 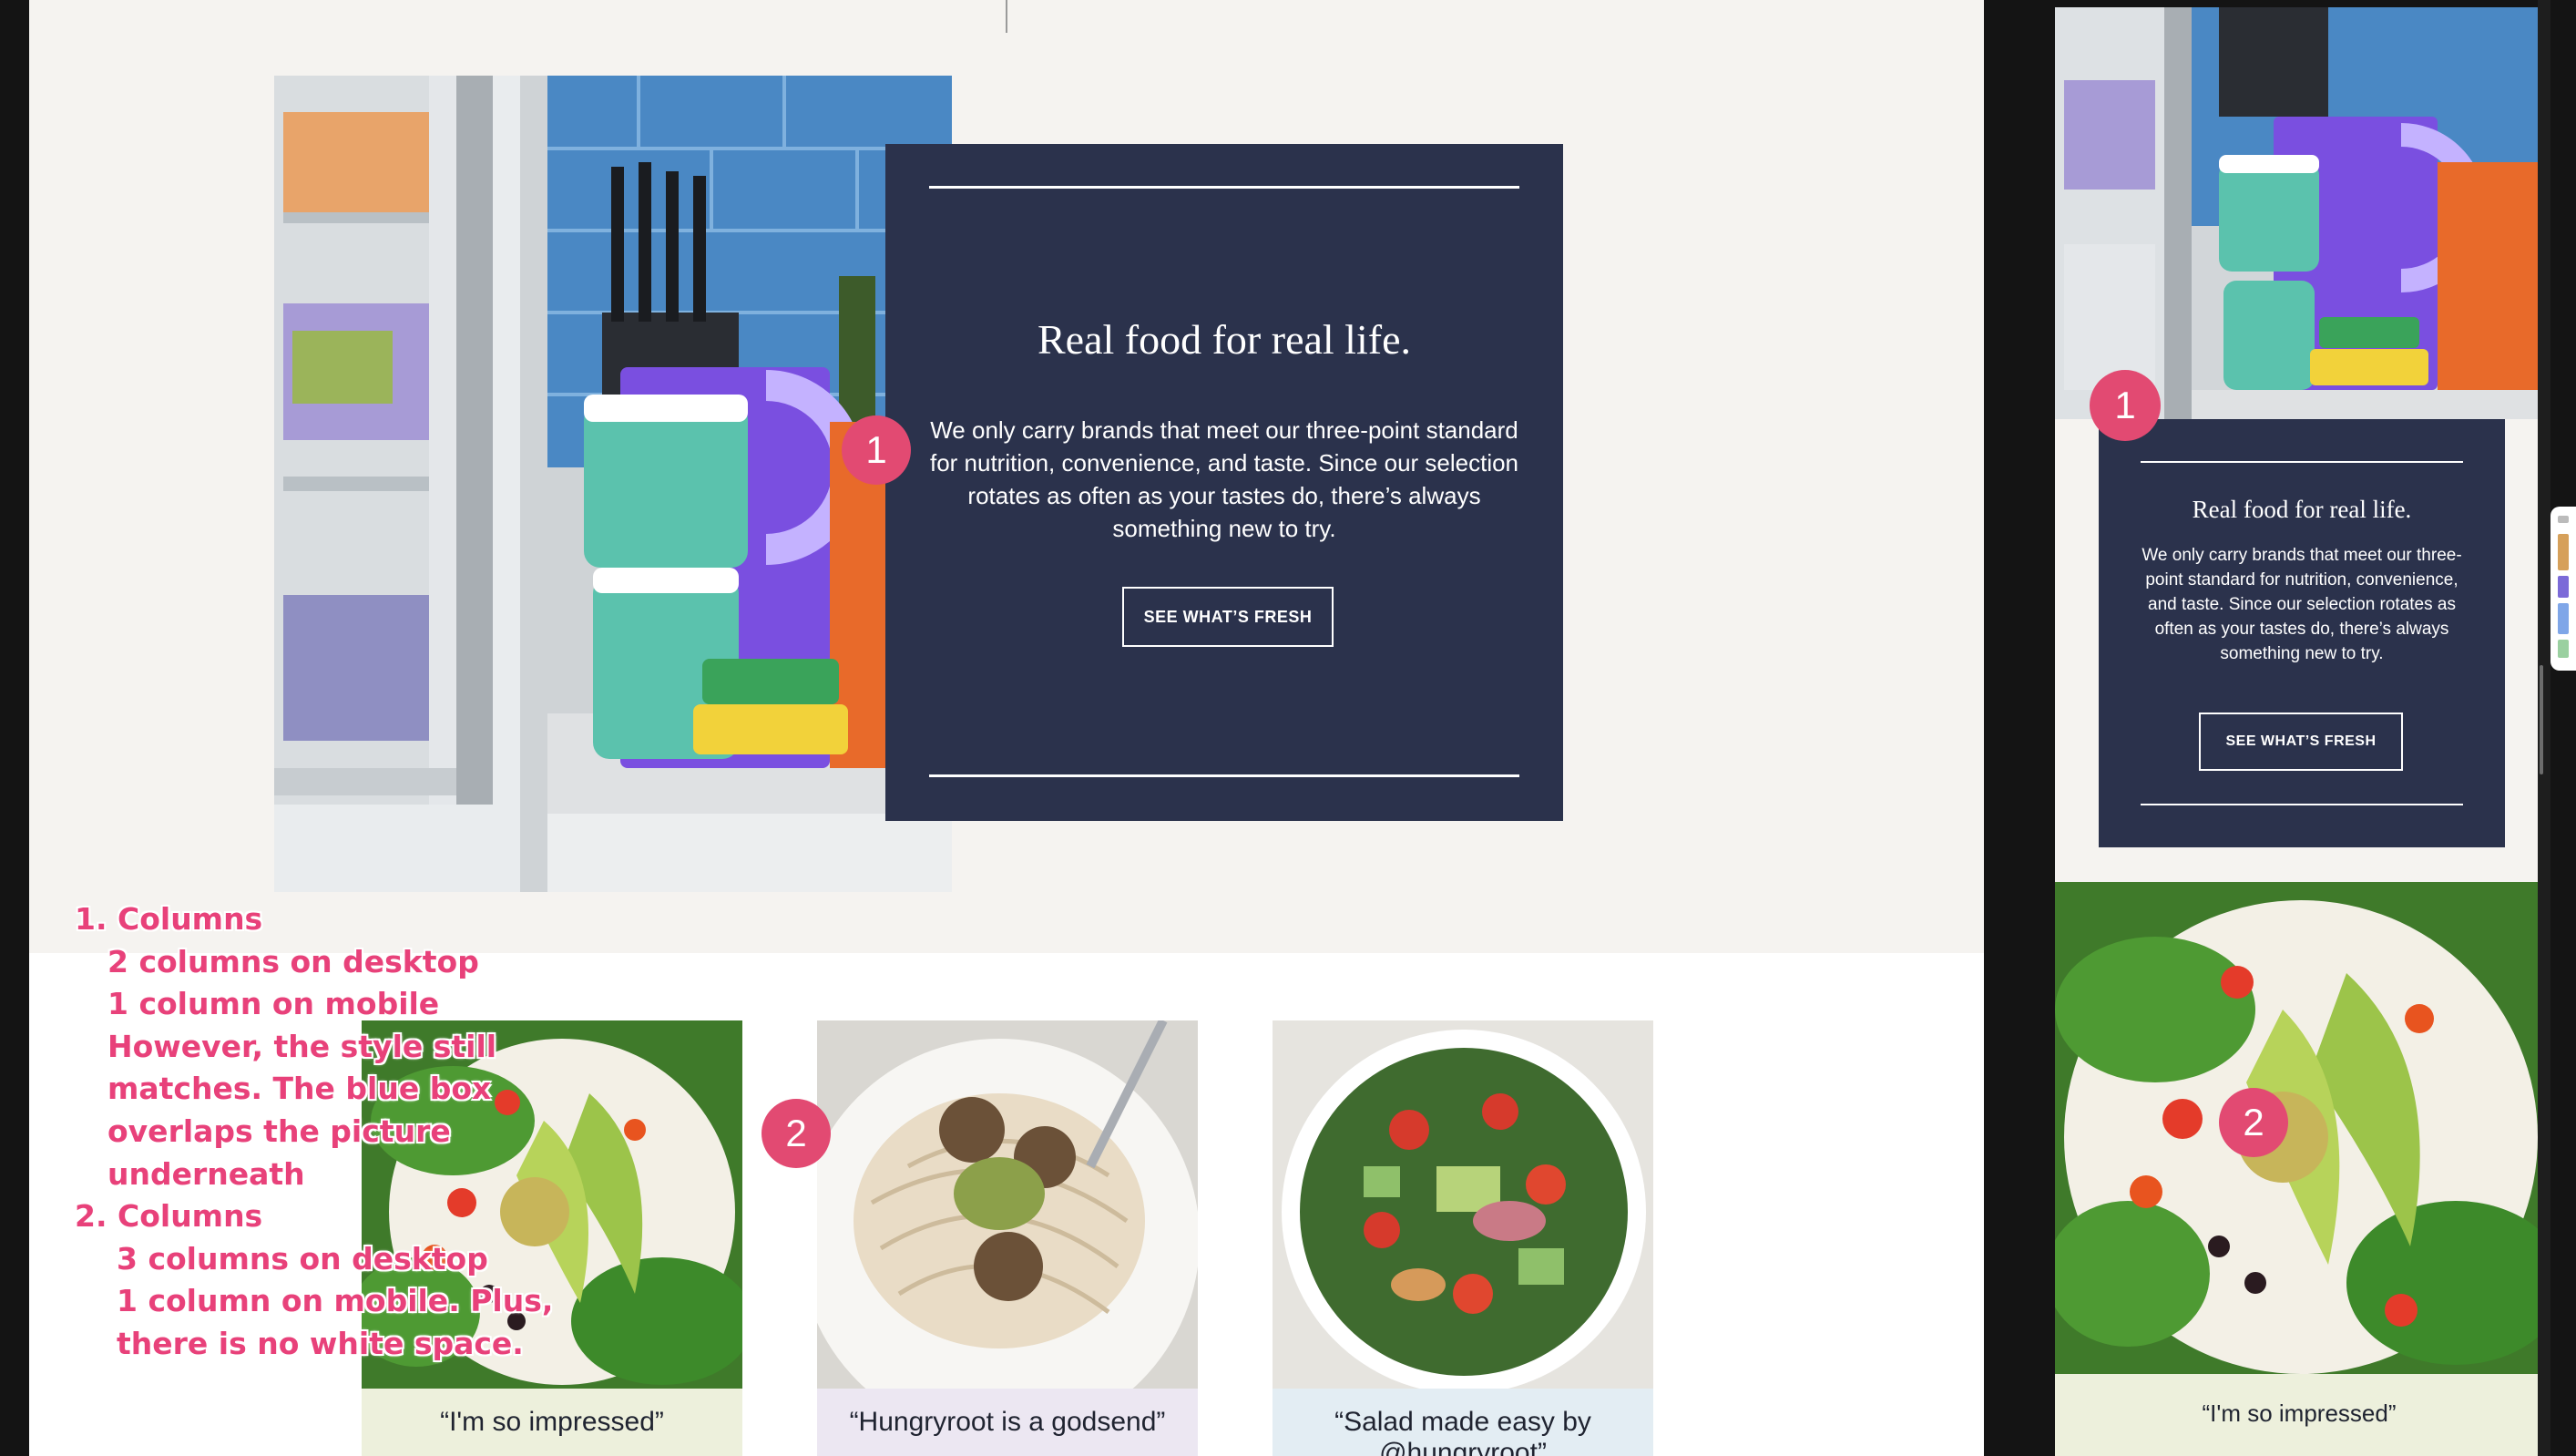 I want to click on mobile-hero-card-title: Real food for real life., so click(x=2302, y=510).